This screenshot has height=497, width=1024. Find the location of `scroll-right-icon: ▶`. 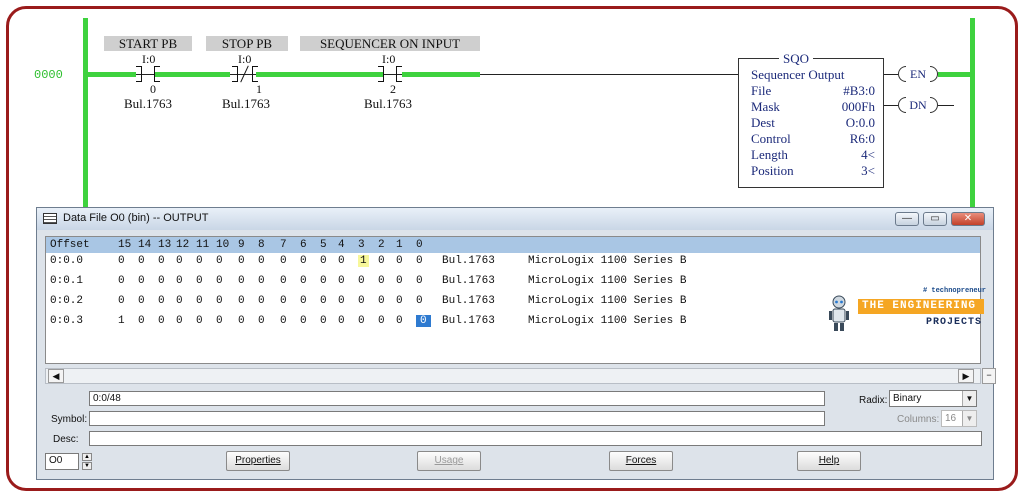

scroll-right-icon: ▶ is located at coordinates (966, 376).